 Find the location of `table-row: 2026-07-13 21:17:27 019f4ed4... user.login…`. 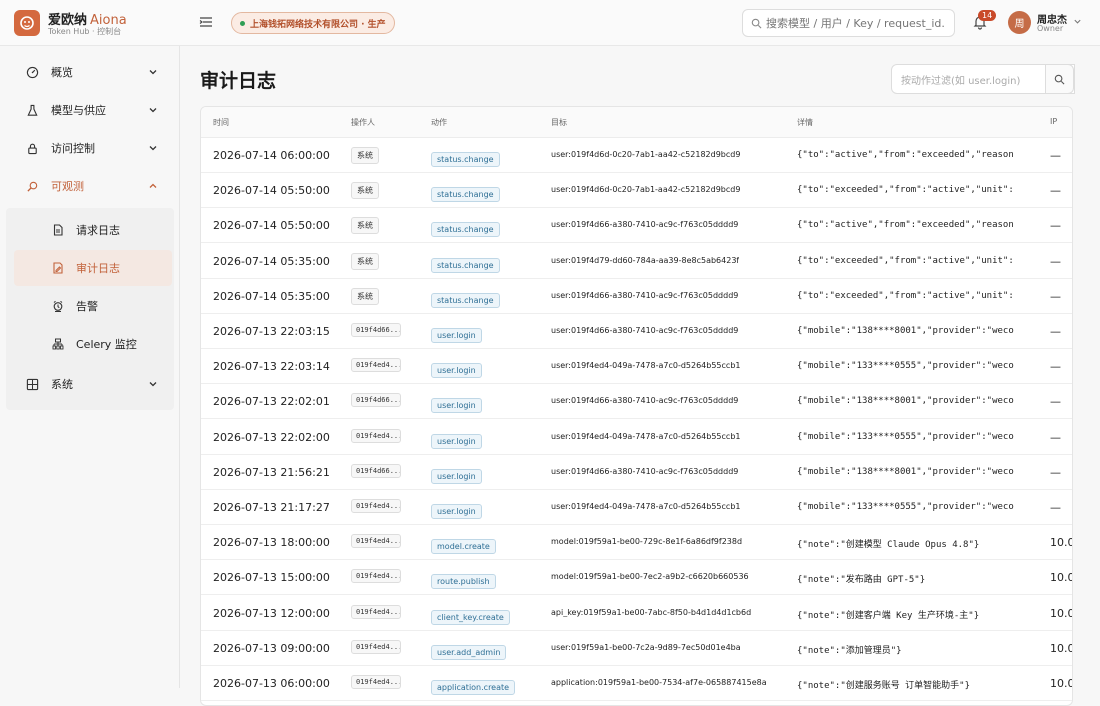

table-row: 2026-07-13 21:17:27 019f4ed4... user.login… is located at coordinates (636, 507).